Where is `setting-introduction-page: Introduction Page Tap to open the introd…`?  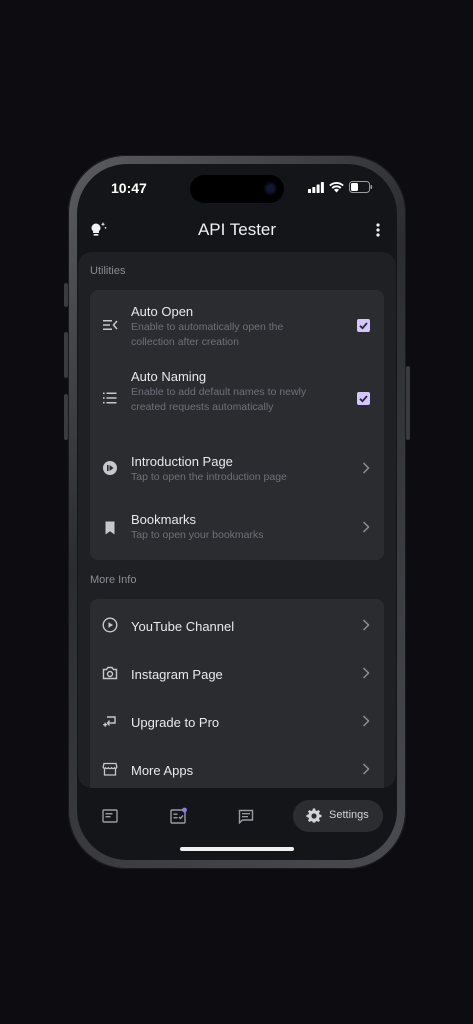
setting-introduction-page: Introduction Page Tap to open the introd… is located at coordinates (237, 469).